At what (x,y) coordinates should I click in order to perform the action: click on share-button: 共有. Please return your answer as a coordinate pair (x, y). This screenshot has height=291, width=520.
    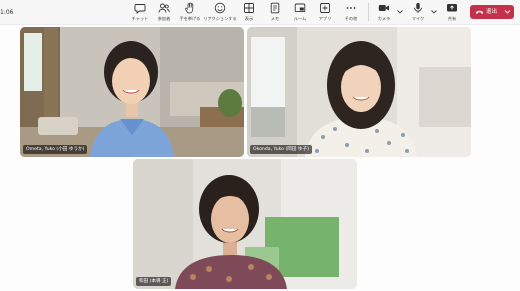
    Looking at the image, I should click on (452, 12).